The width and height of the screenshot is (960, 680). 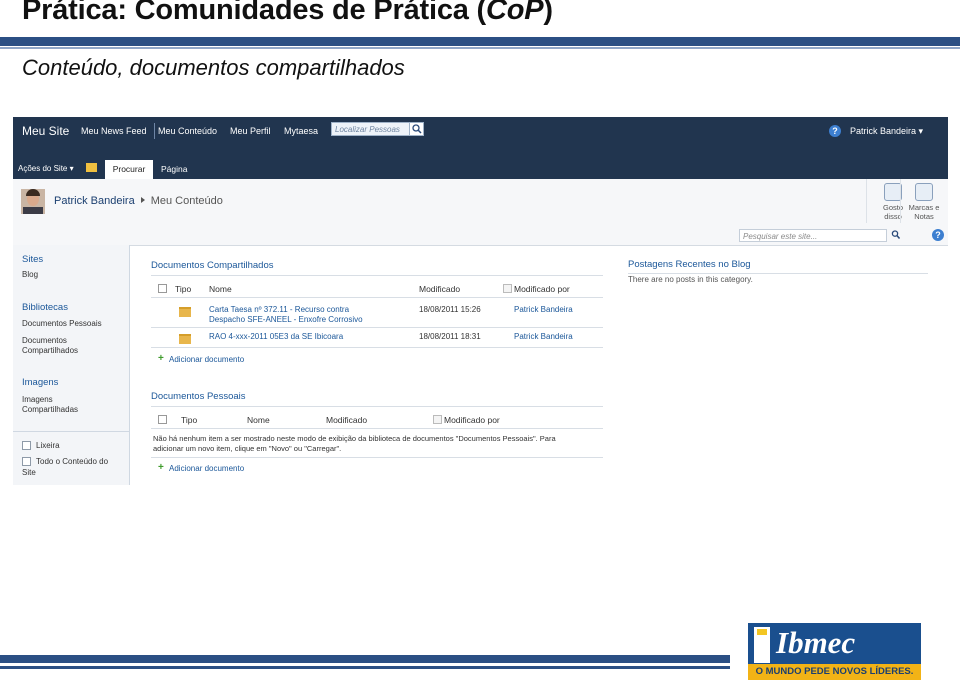 I want to click on breadcrumb-user-link: Patrick Bandeira, so click(x=94, y=201).